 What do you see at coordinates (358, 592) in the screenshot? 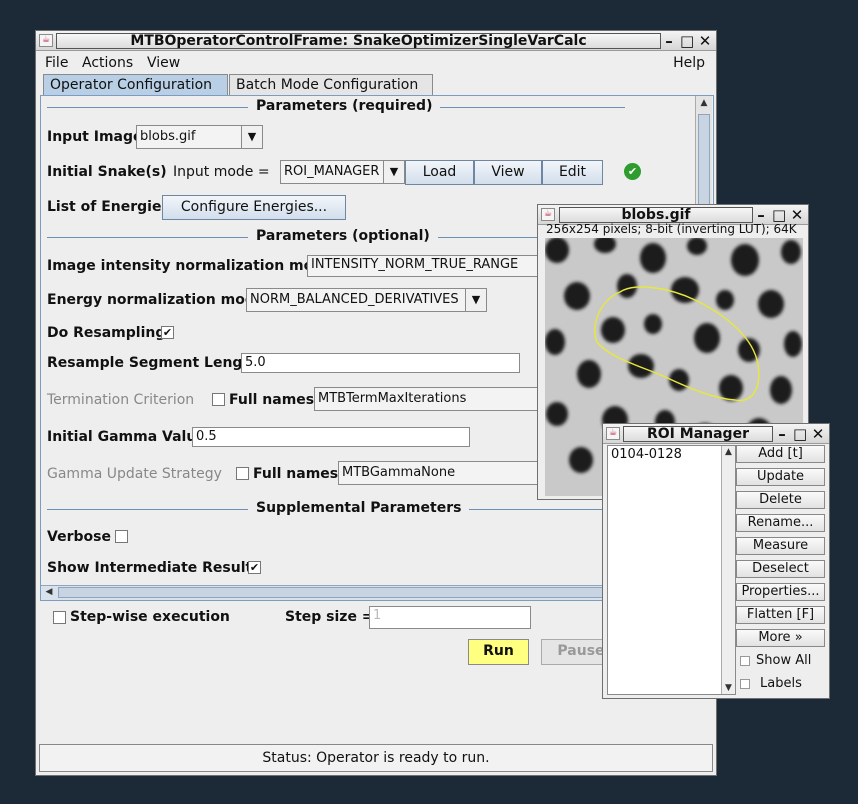
I see `horizontal-scroll-thumb` at bounding box center [358, 592].